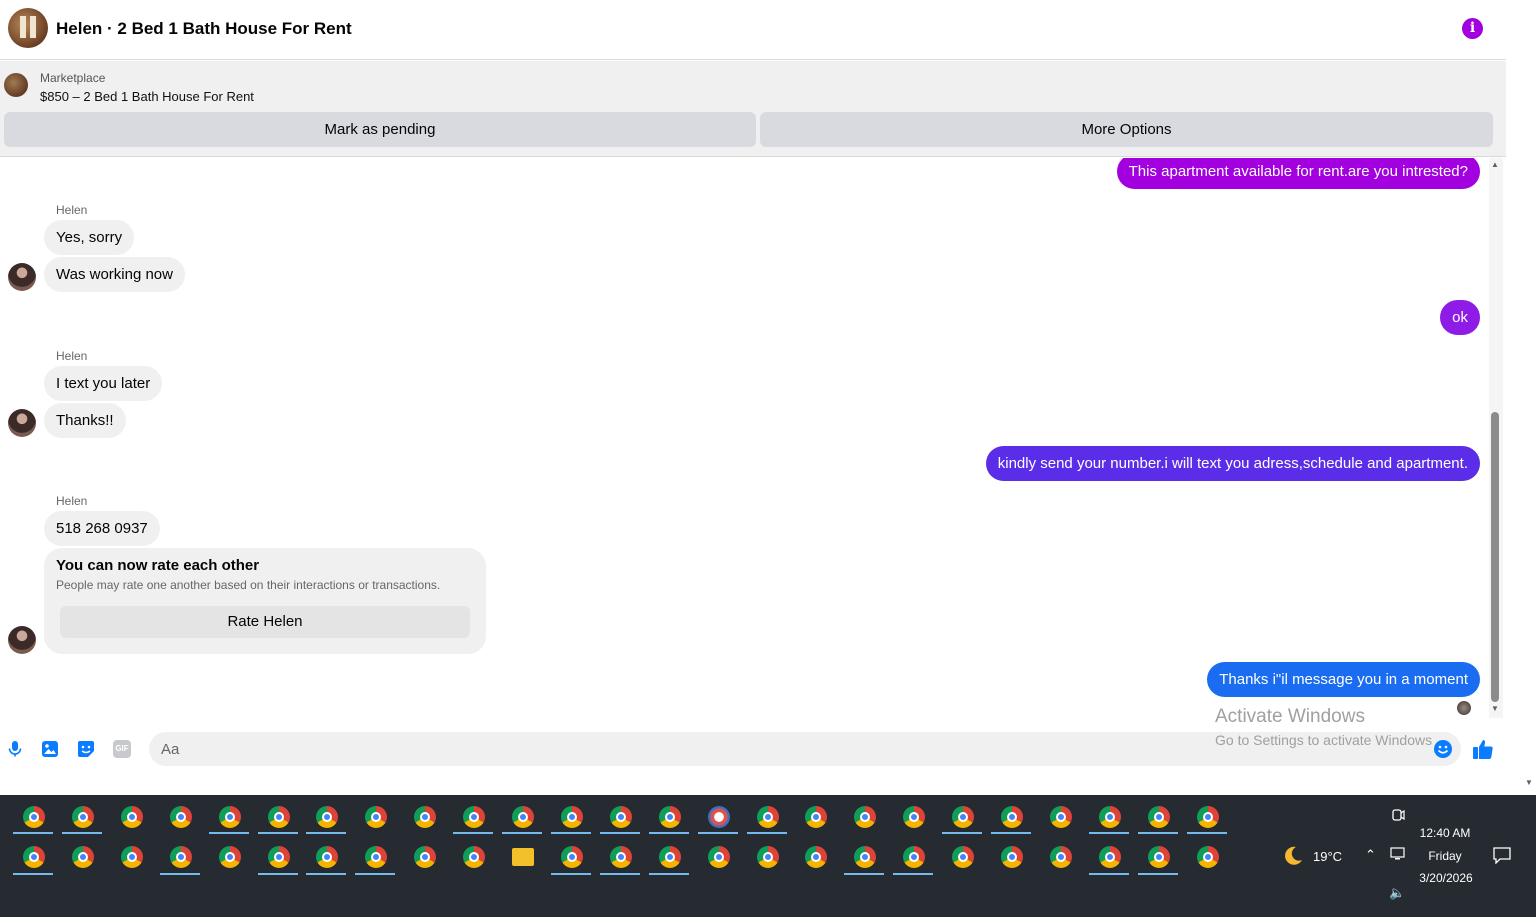 Image resolution: width=1536 pixels, height=917 pixels. I want to click on moon-weather-icon, so click(1293, 856).